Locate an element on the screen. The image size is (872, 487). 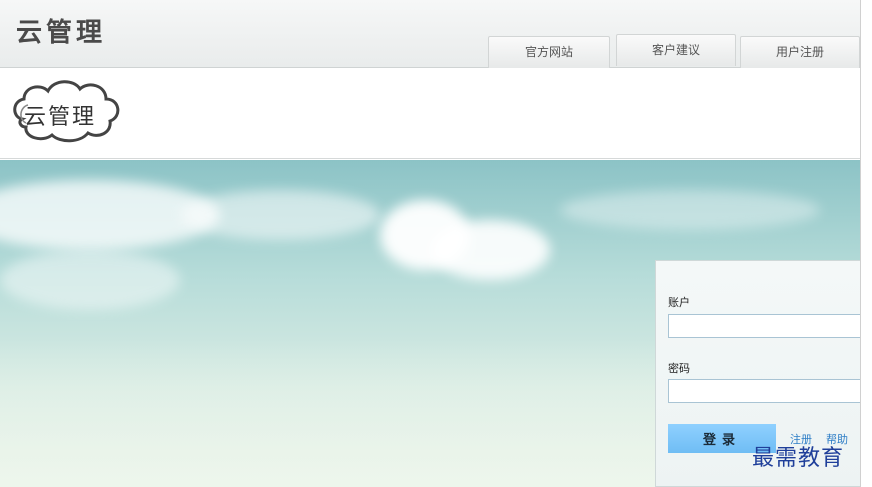
password-label: 密码 is located at coordinates (679, 368).